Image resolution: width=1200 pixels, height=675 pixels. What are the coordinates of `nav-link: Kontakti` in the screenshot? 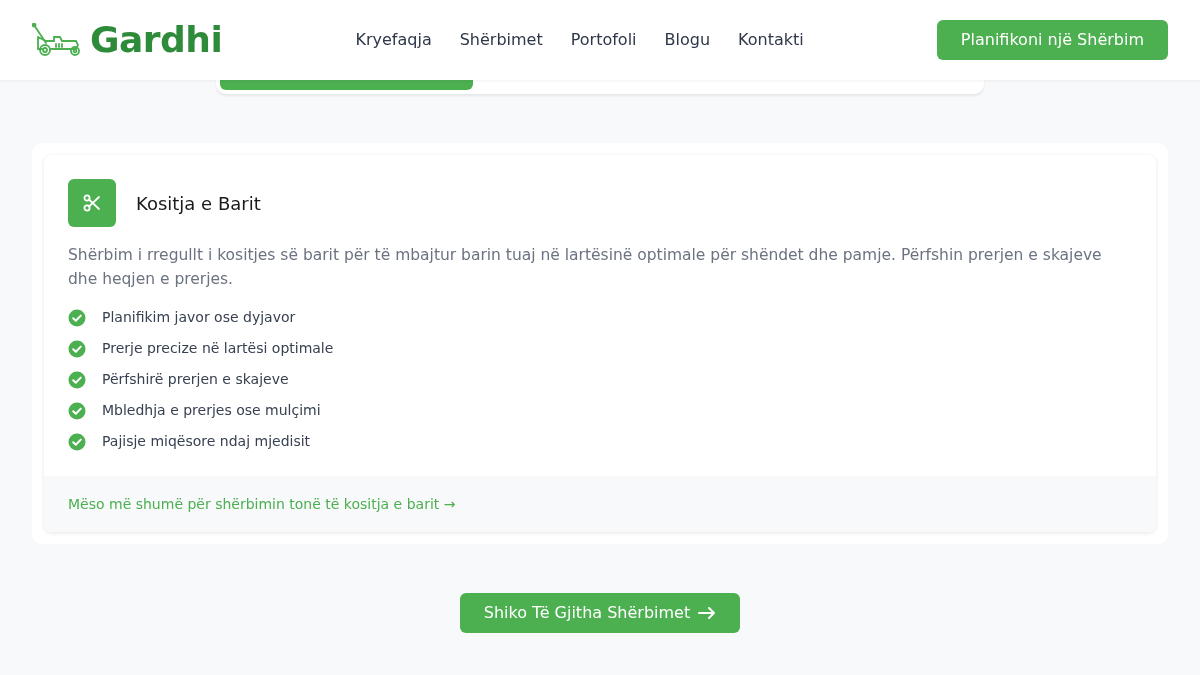 It's located at (771, 40).